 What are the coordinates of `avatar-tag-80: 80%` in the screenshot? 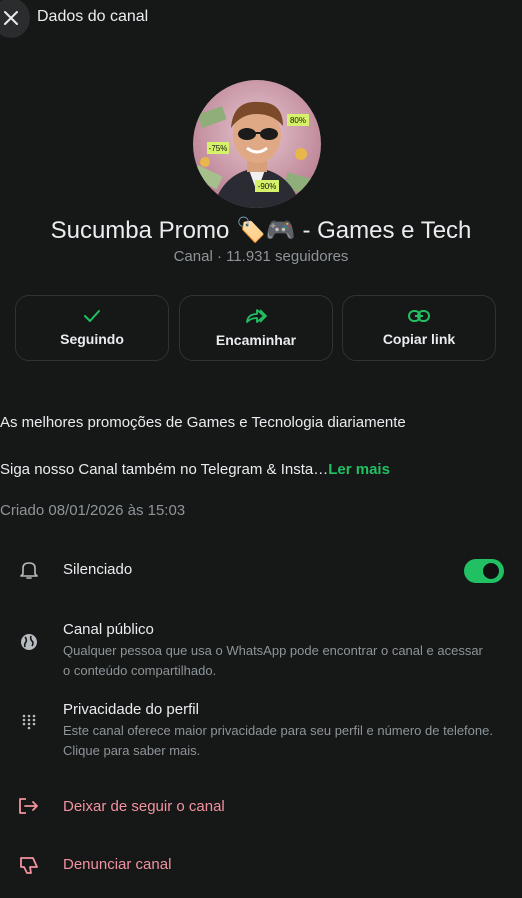 It's located at (298, 120).